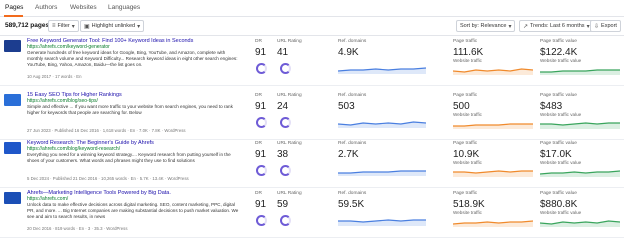 Image resolution: width=624 pixels, height=241 pixels. I want to click on export-button: ⇩ Export, so click(605, 26).